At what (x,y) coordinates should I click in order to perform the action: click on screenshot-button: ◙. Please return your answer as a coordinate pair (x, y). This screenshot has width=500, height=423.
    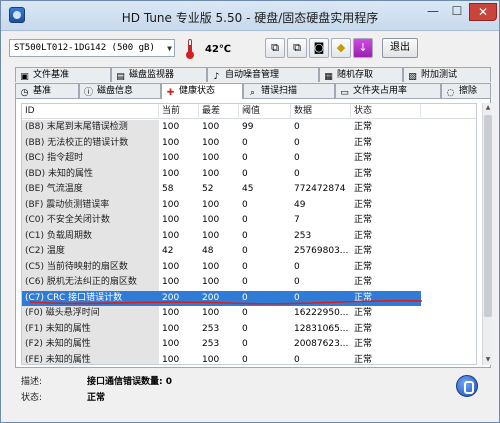
    Looking at the image, I should click on (319, 48).